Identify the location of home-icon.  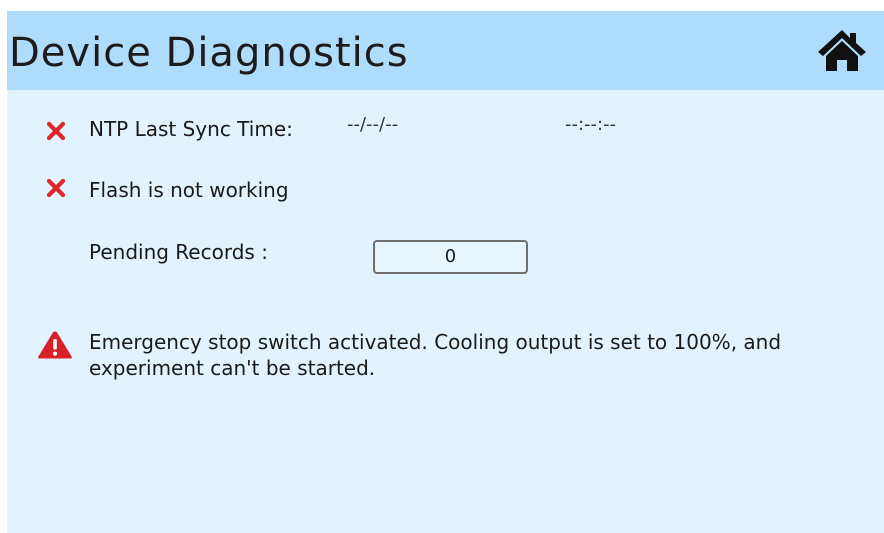
(842, 50).